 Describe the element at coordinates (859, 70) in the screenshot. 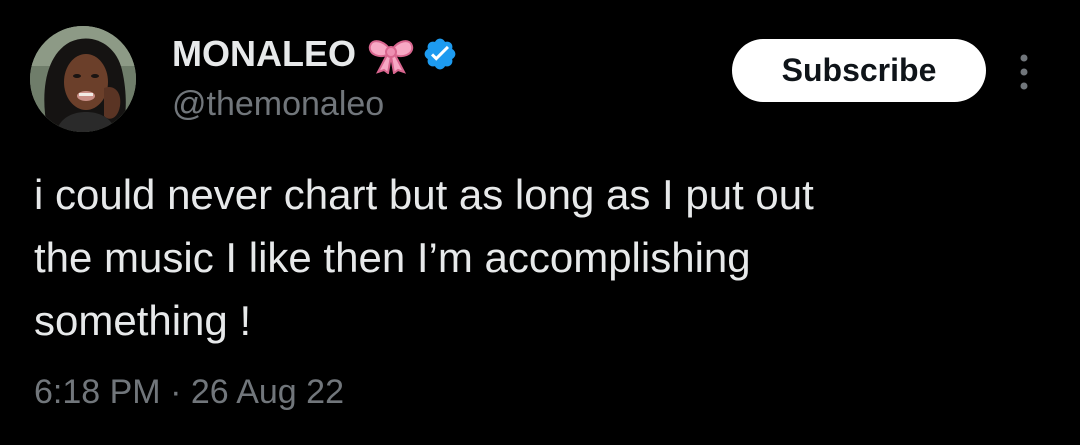

I see `subscribe-button: Subscribe` at that location.